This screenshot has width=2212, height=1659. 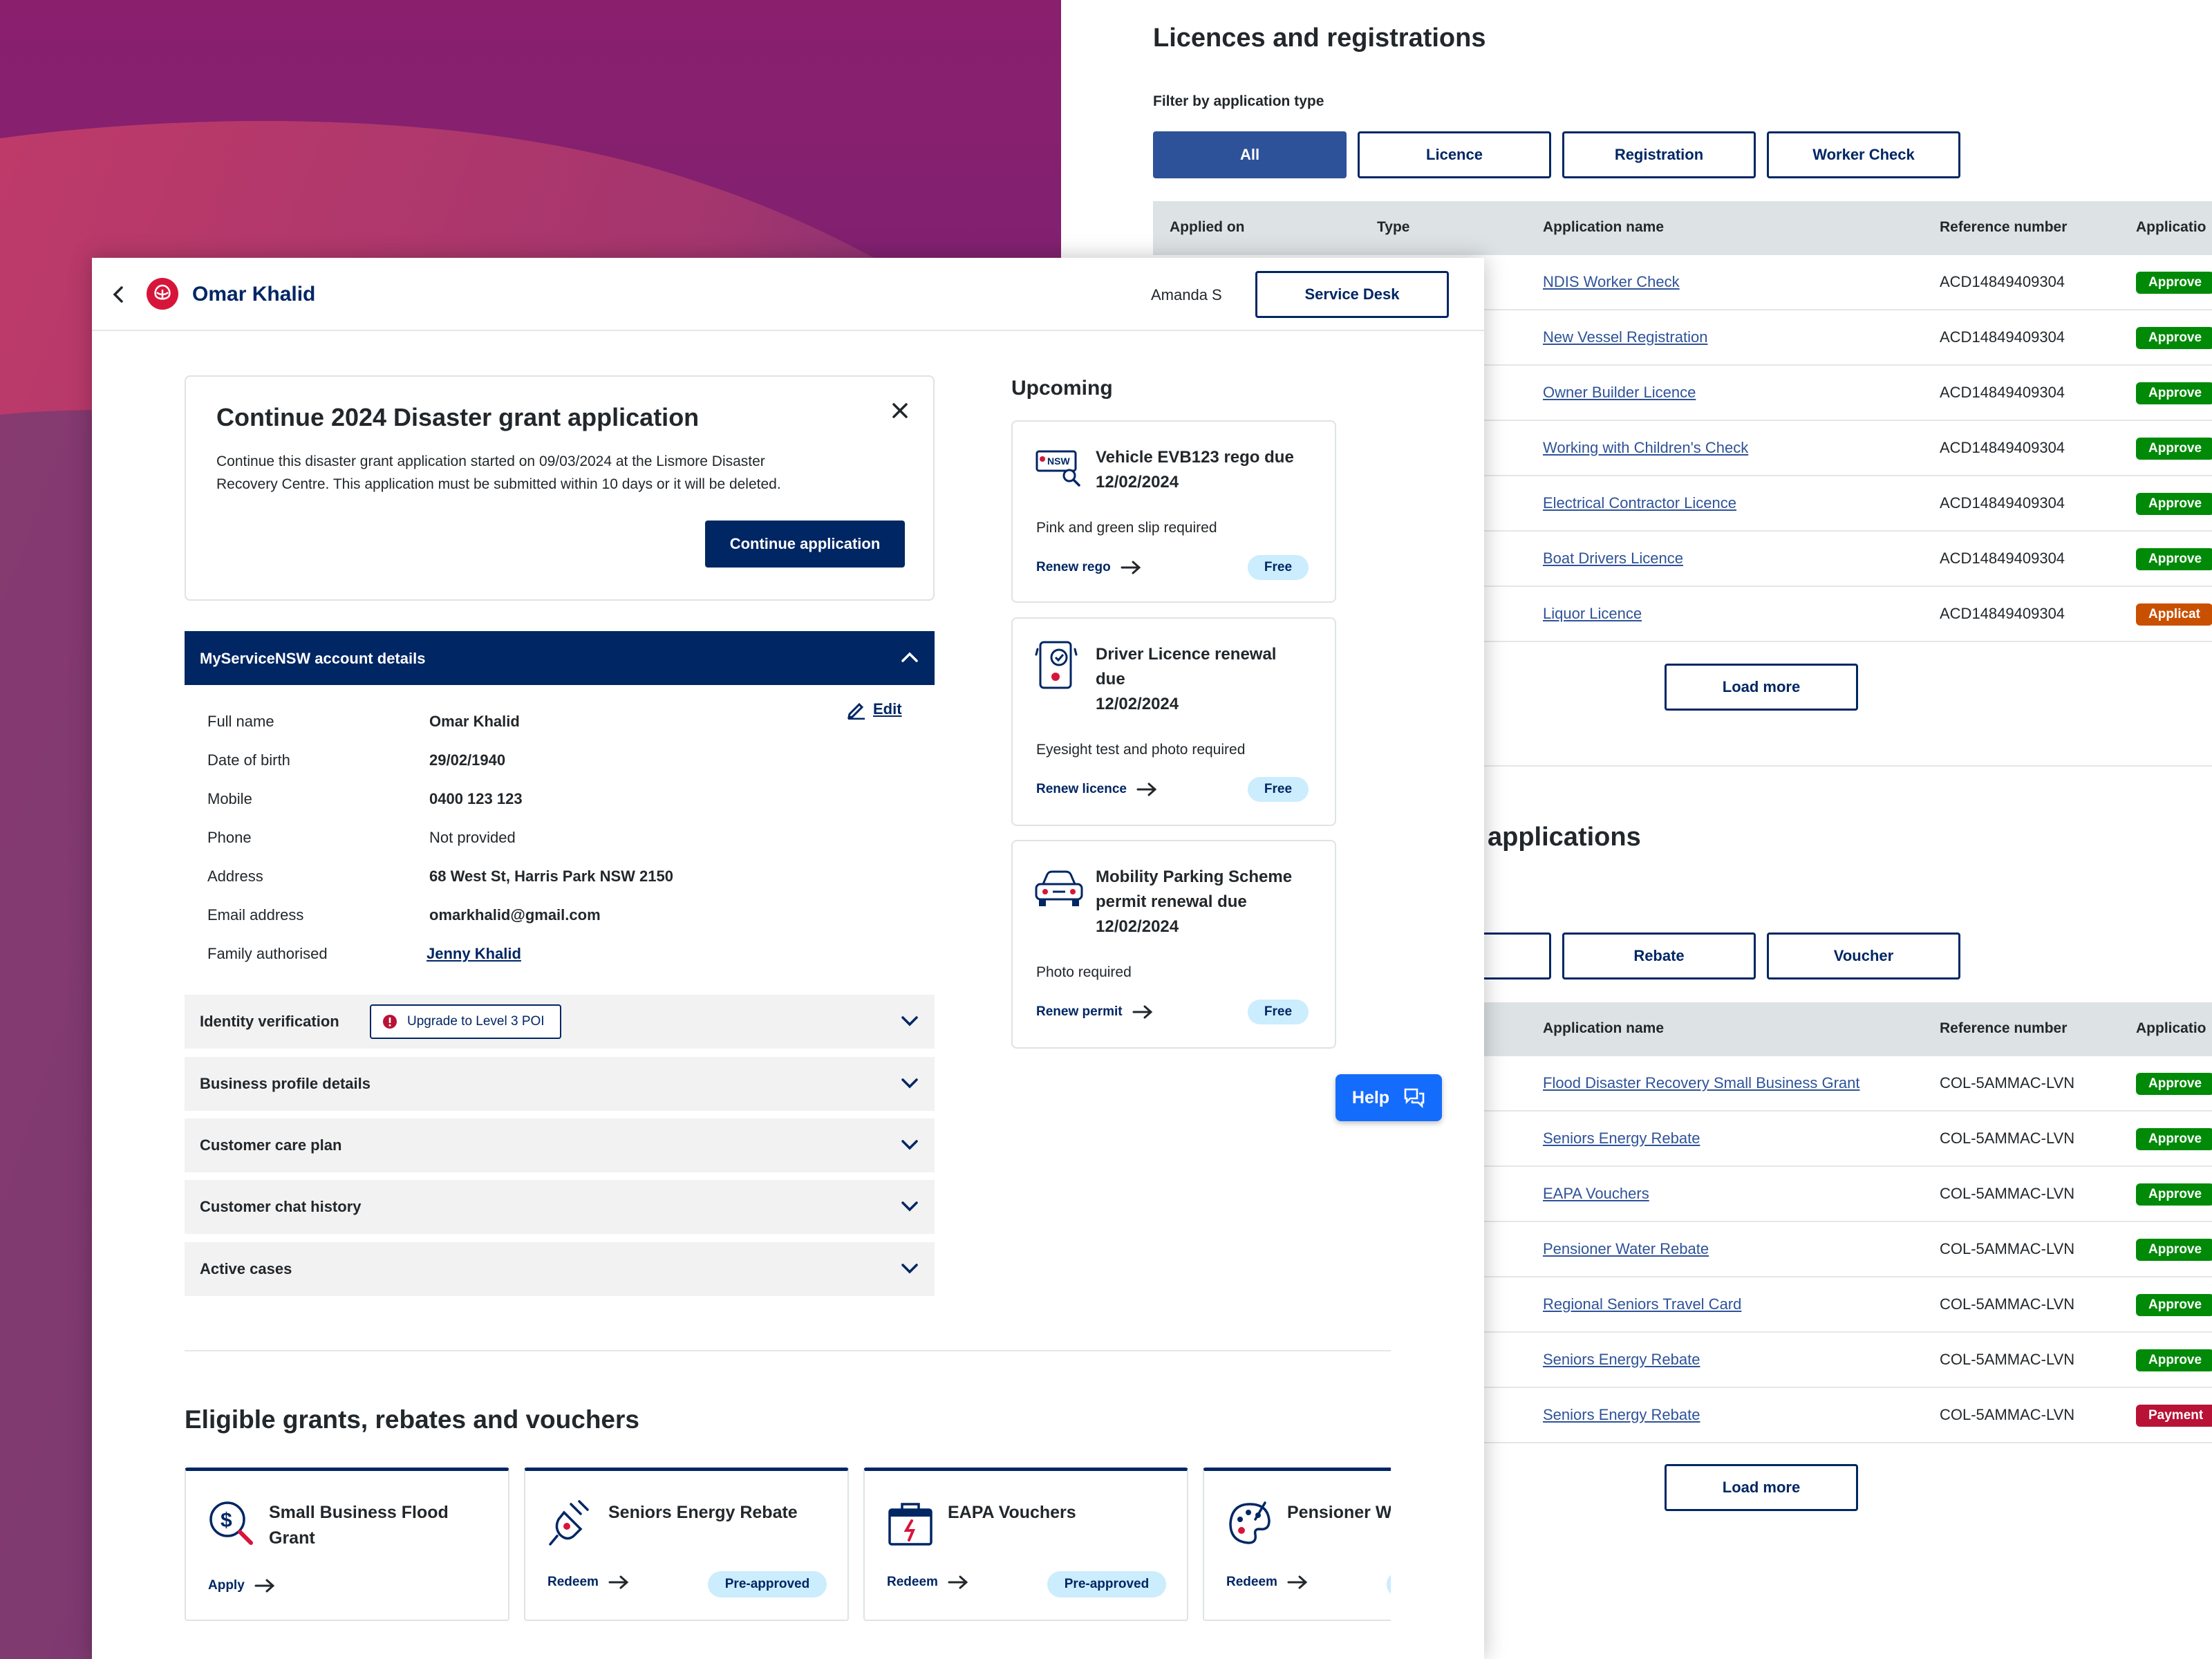 I want to click on table-row: EAPA Vouchers COL-5AMMAC-LVN Approve, so click(x=1848, y=1194).